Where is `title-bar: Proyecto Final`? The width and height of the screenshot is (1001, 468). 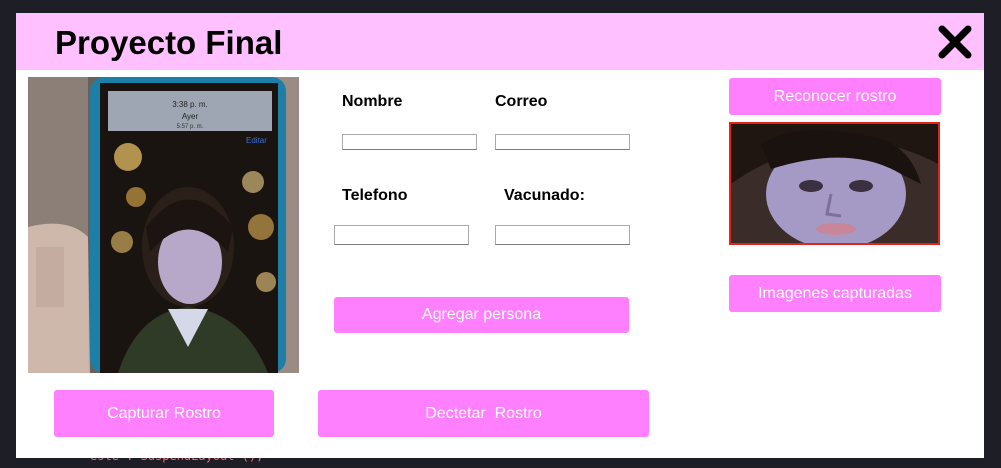
title-bar: Proyecto Final is located at coordinates (500, 41).